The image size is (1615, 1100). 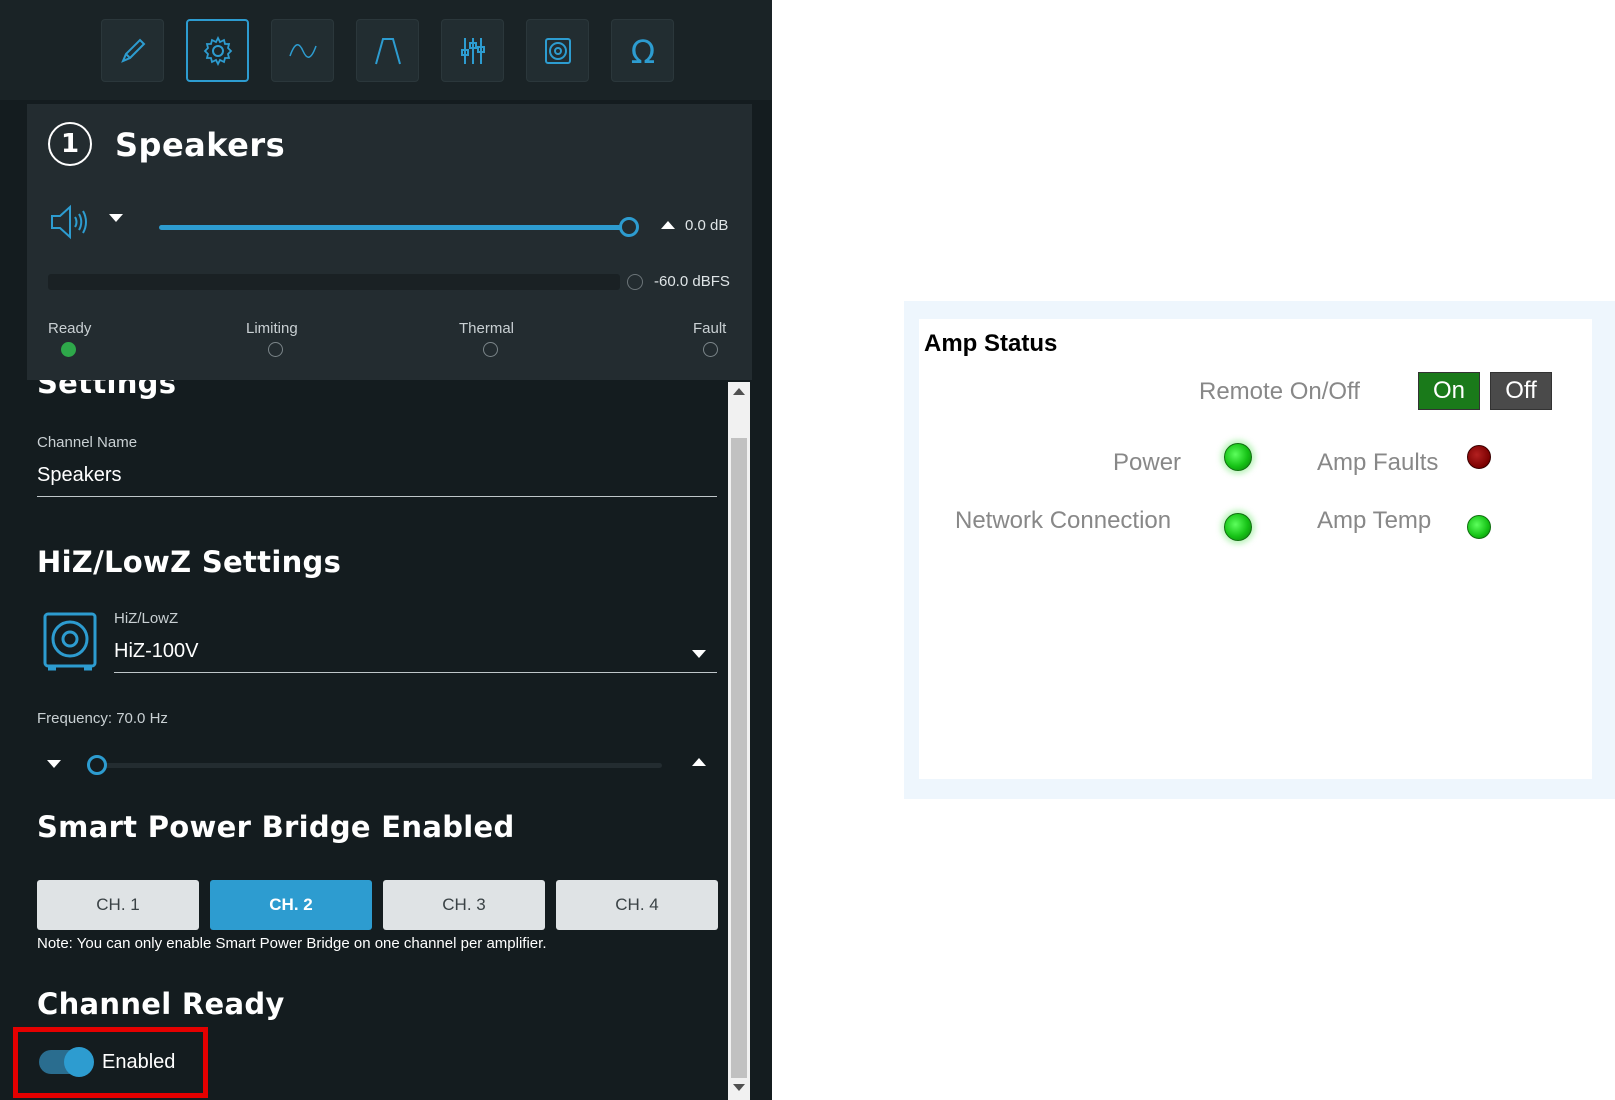 I want to click on volume-icon, so click(x=69, y=222).